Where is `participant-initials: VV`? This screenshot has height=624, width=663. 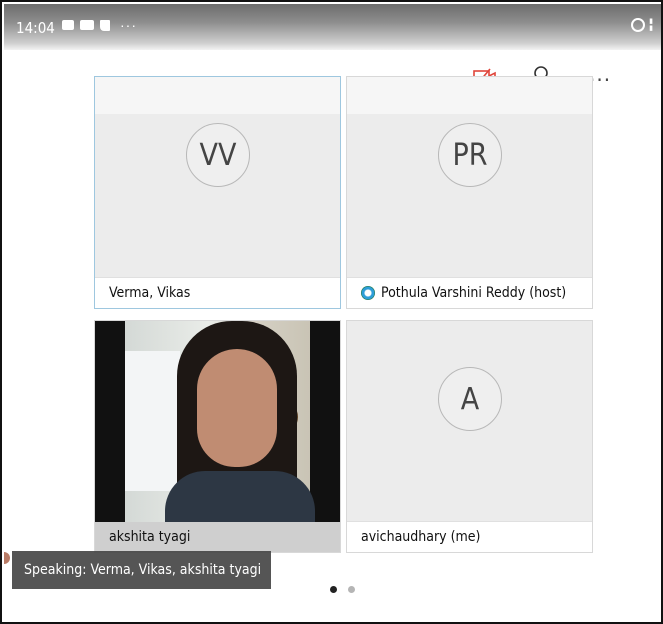 participant-initials: VV is located at coordinates (218, 155).